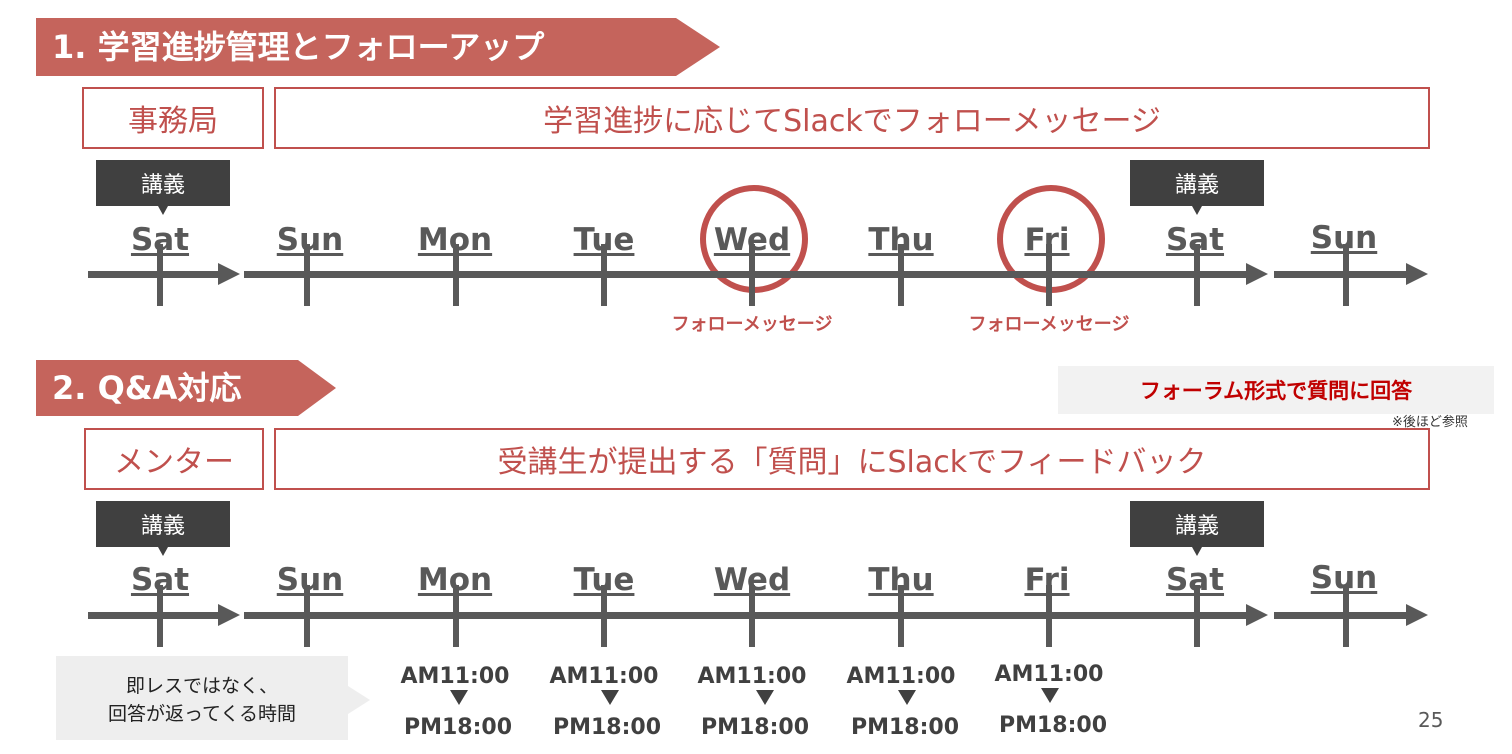 The width and height of the screenshot is (1512, 754). Describe the element at coordinates (752, 676) in the screenshot. I see `response-start-wed: AM11:00` at that location.